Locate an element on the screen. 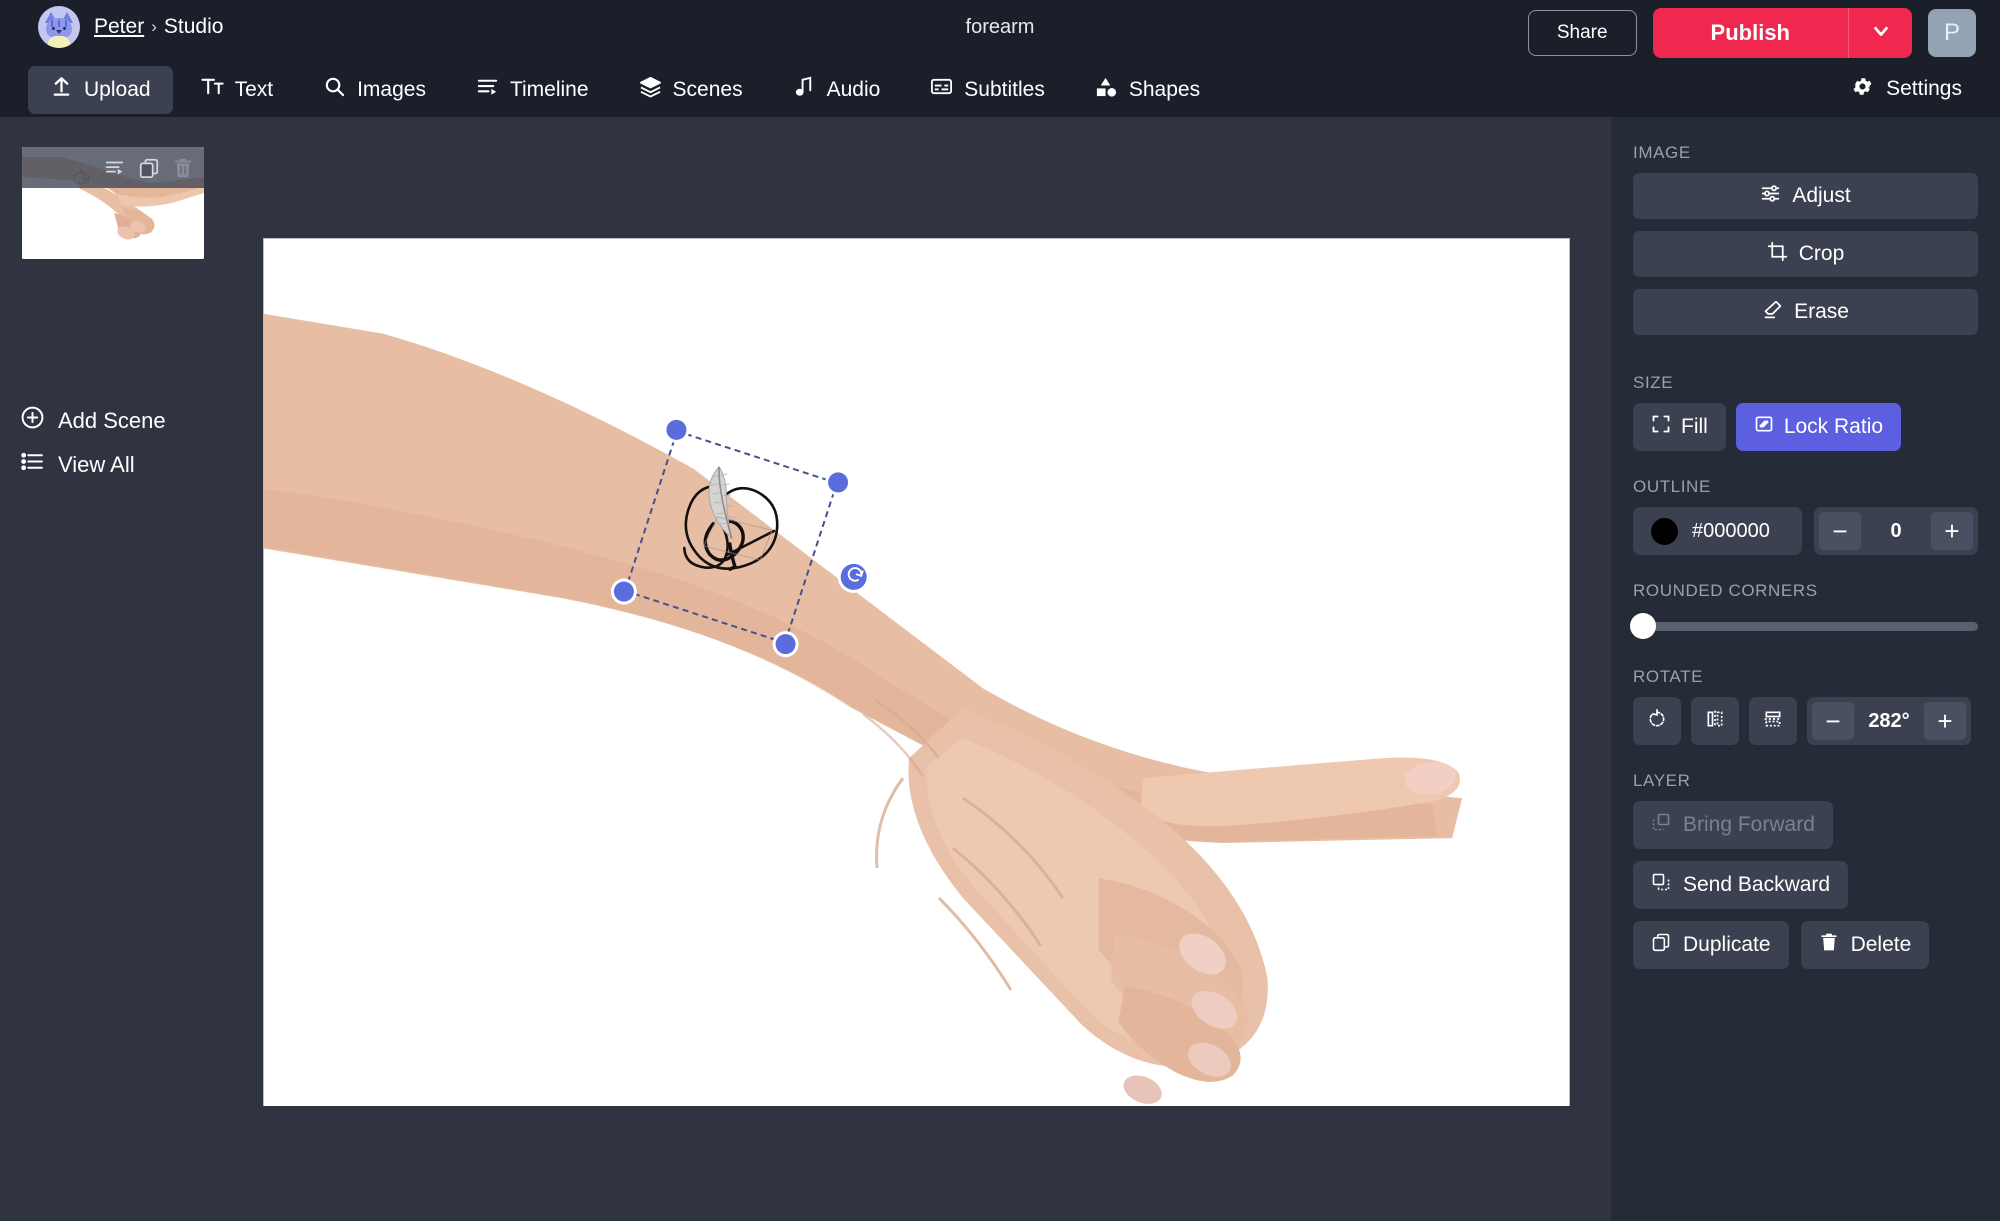 This screenshot has width=2000, height=1221. scene-thumbnail-toolbar is located at coordinates (113, 167).